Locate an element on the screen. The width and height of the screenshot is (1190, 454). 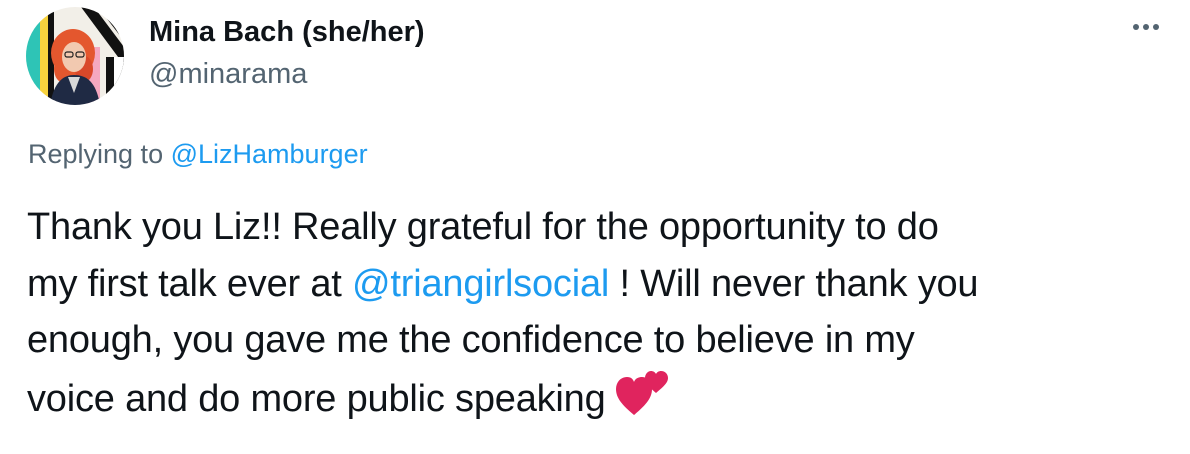
avatar-image is located at coordinates (75, 56).